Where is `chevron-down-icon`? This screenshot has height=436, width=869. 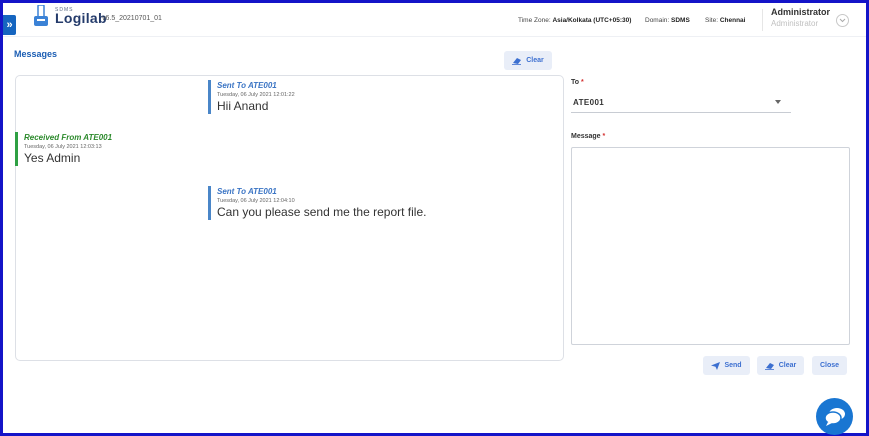 chevron-down-icon is located at coordinates (842, 20).